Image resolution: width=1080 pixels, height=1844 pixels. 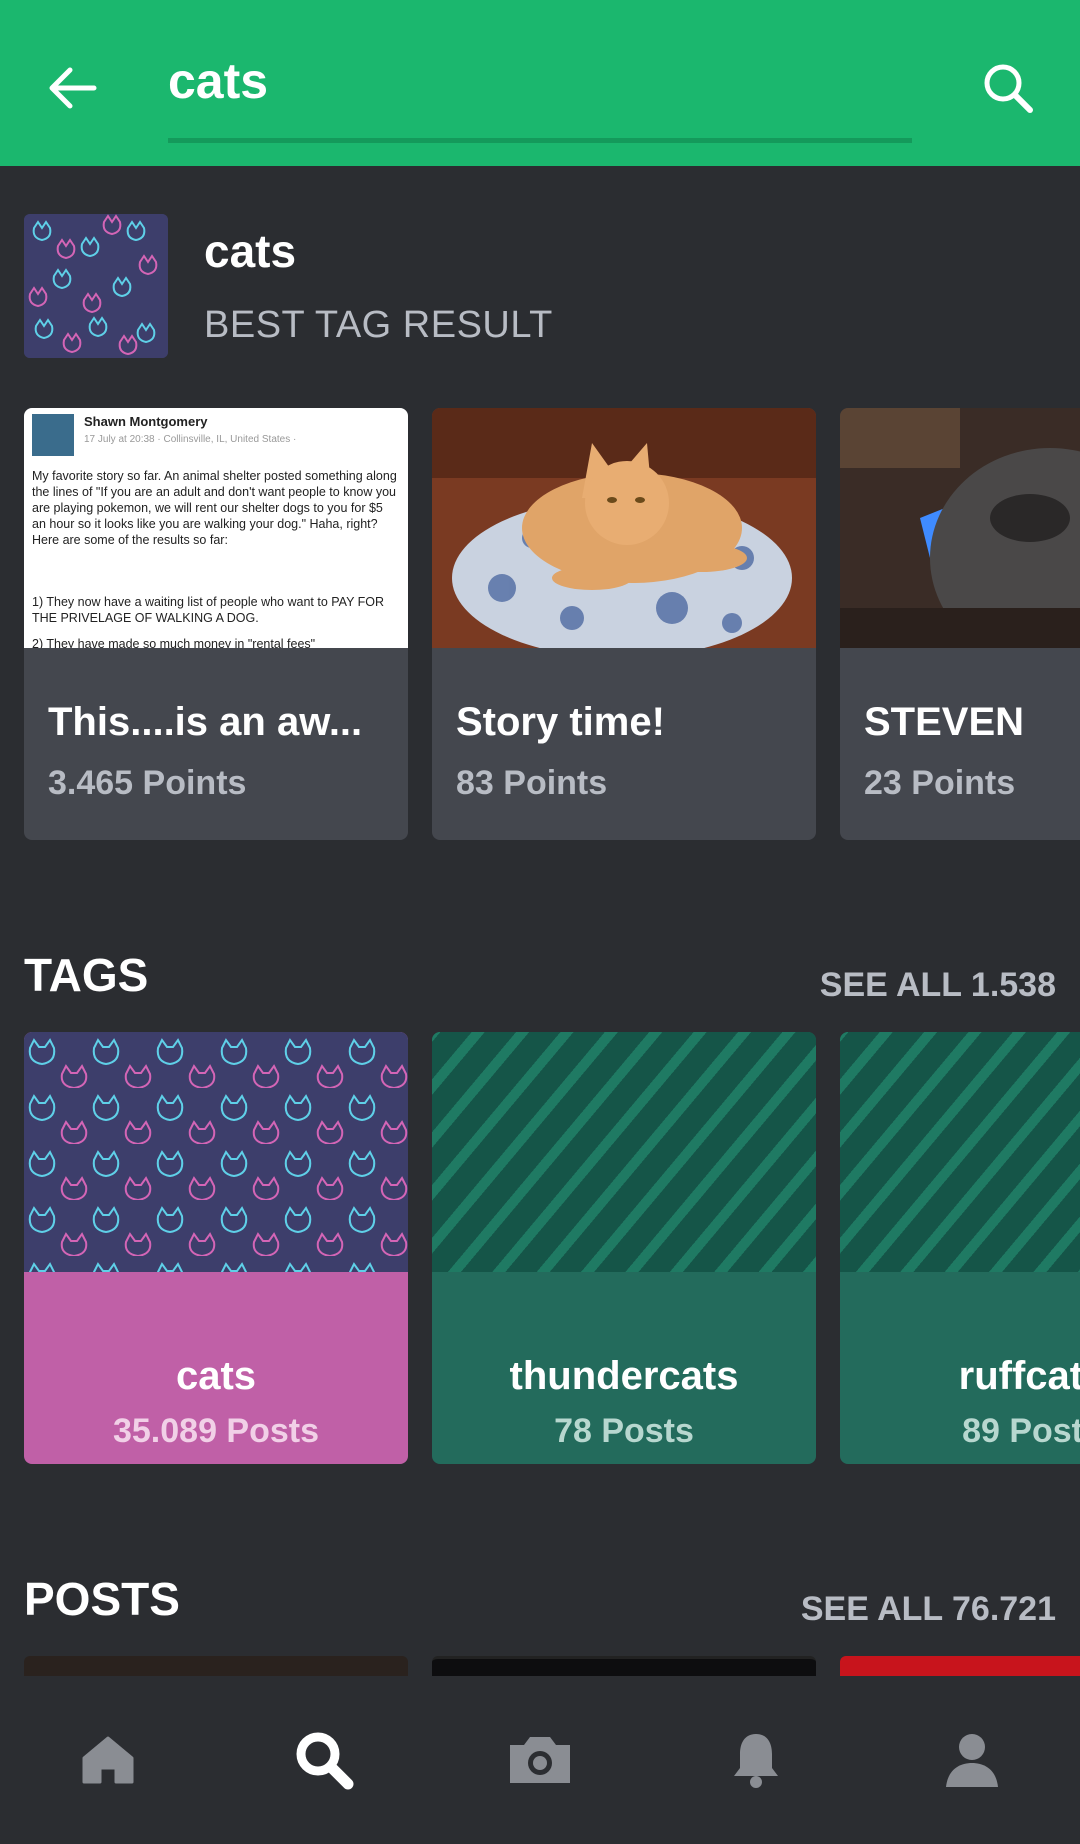 I want to click on post-points: 3.465 Points, so click(x=147, y=783).